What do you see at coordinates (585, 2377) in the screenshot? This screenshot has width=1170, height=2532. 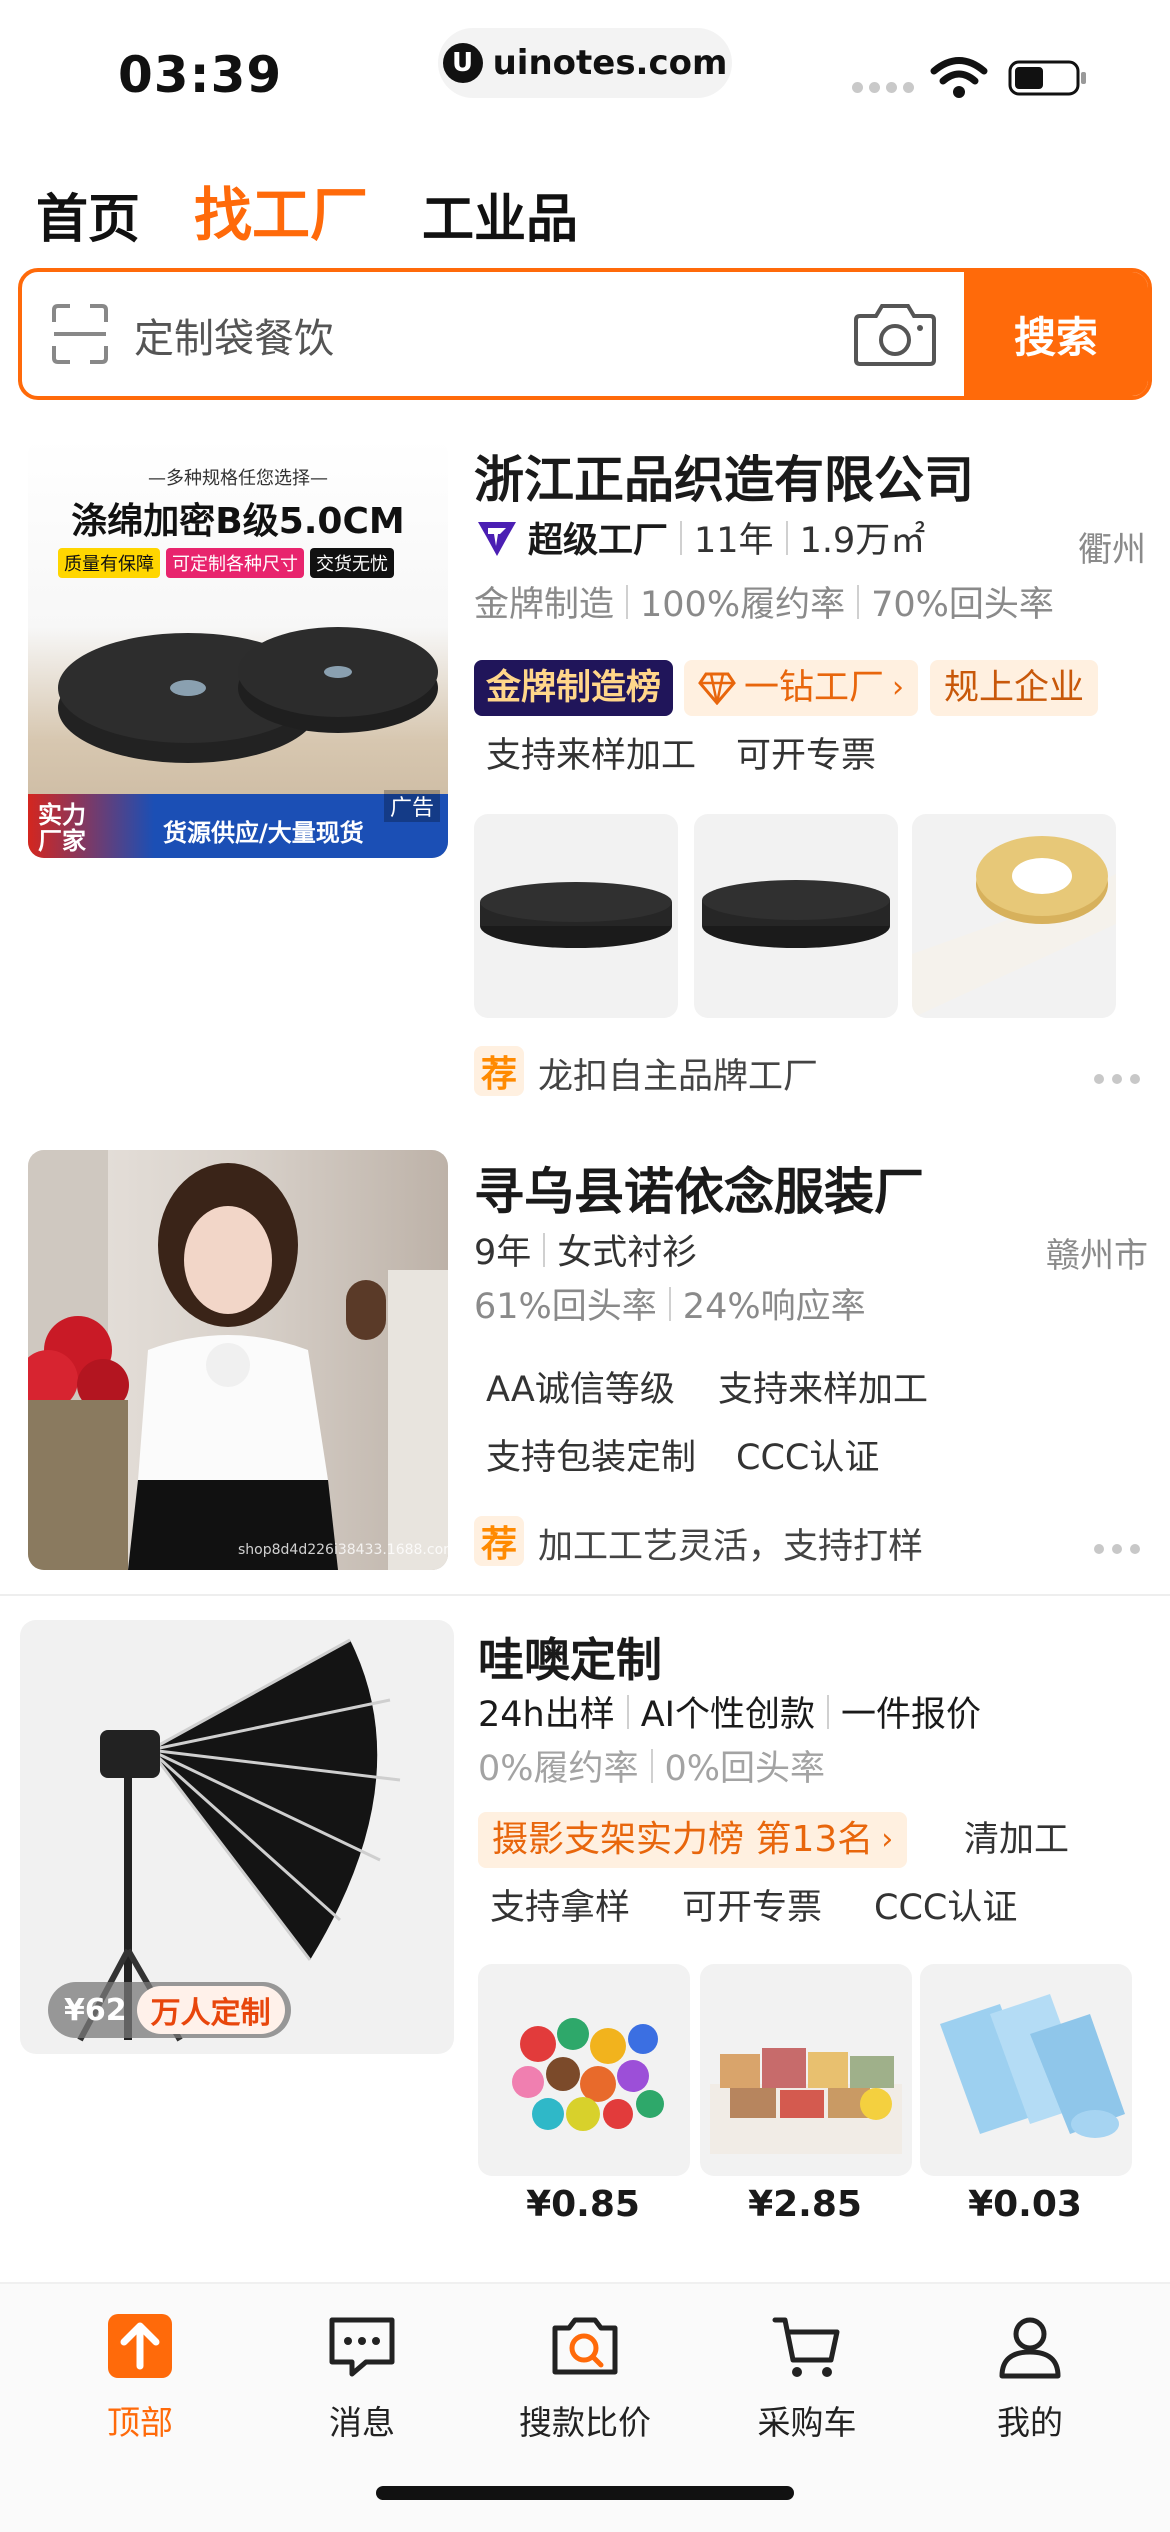 I see `nav-compare: 搜款比价` at bounding box center [585, 2377].